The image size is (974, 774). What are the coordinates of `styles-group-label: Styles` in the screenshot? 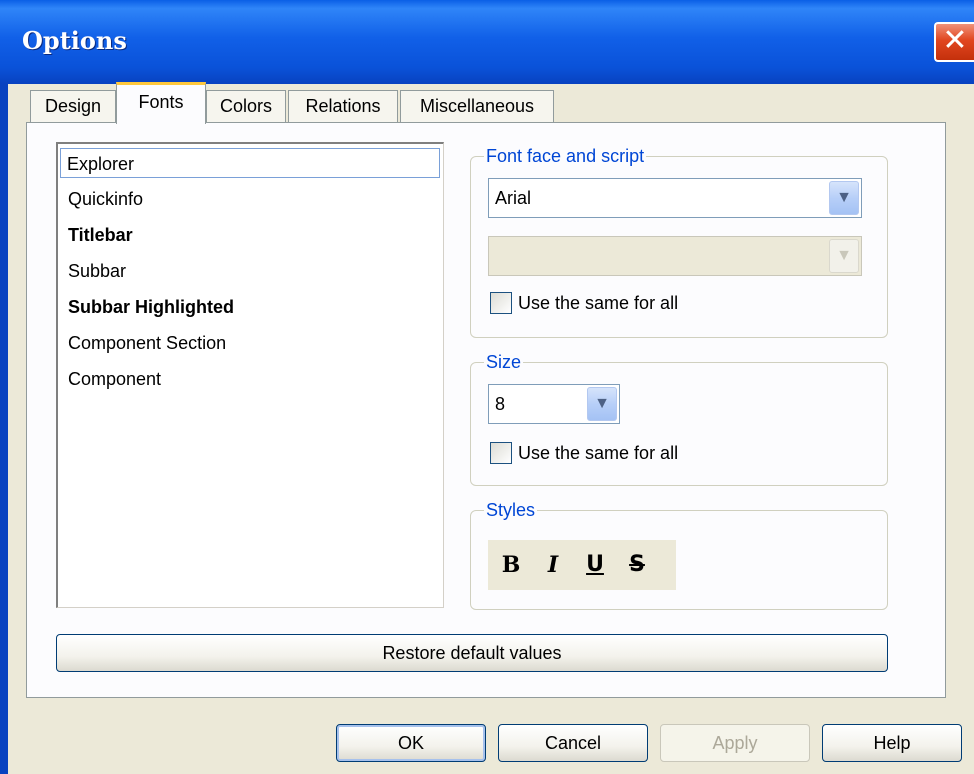 It's located at (511, 510).